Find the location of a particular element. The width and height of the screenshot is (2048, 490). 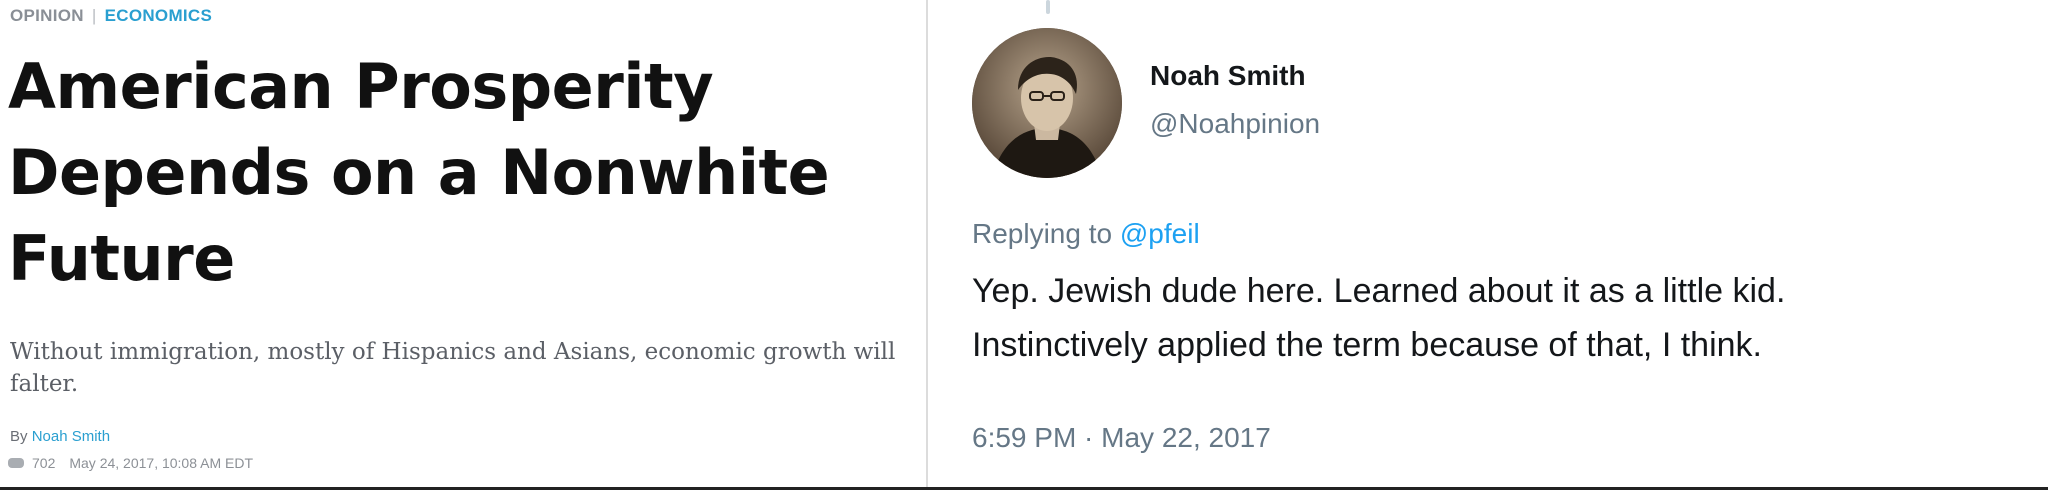

headline-line: Future is located at coordinates (121, 258).